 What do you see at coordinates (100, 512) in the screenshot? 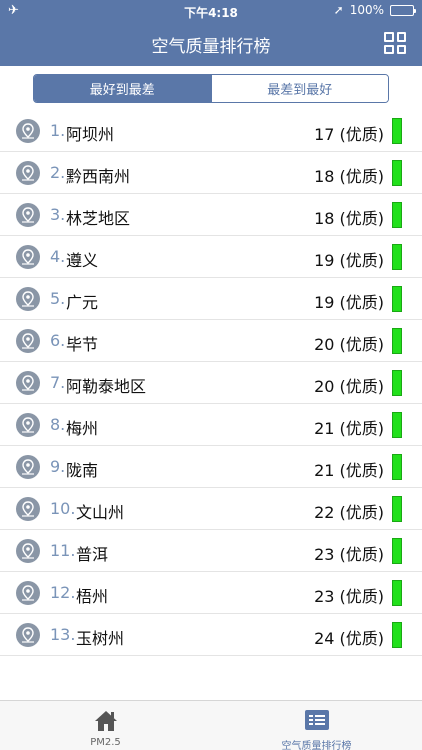
I see `city-name: 文山州` at bounding box center [100, 512].